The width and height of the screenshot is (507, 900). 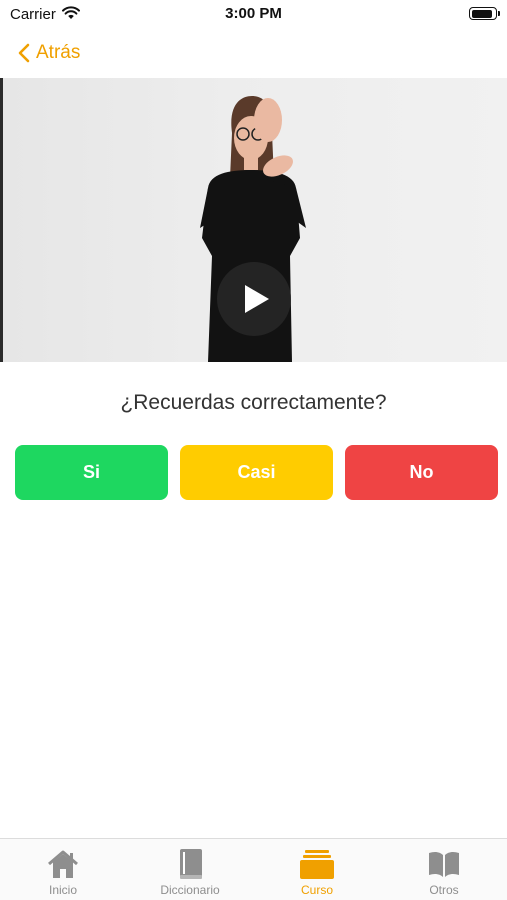 I want to click on home-icon, so click(x=63, y=864).